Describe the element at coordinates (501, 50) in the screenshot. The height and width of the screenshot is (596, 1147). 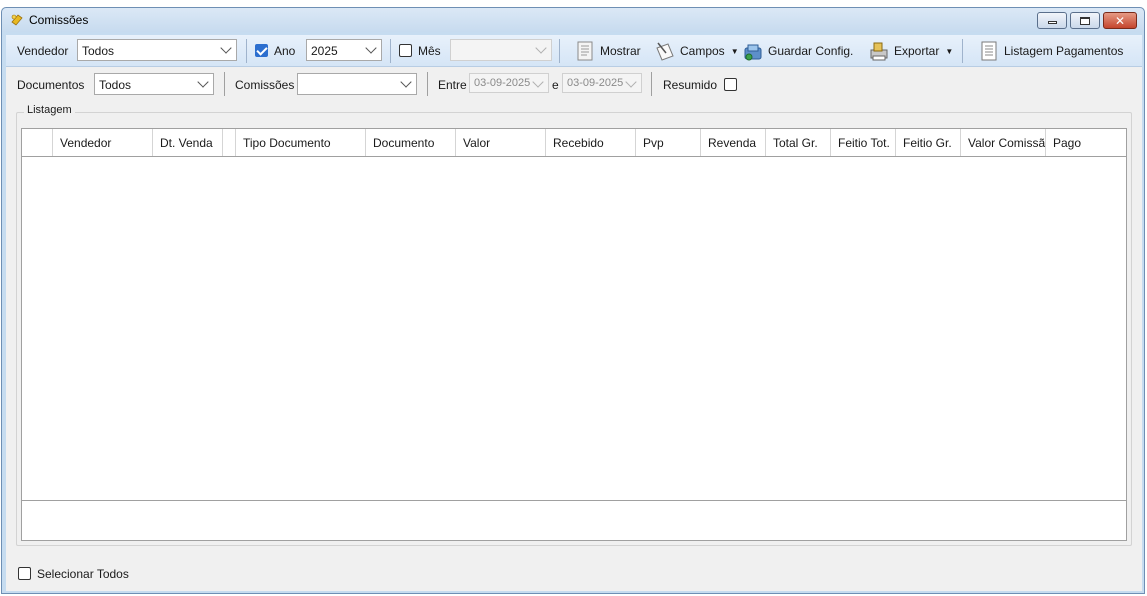
I see `mes-select` at that location.